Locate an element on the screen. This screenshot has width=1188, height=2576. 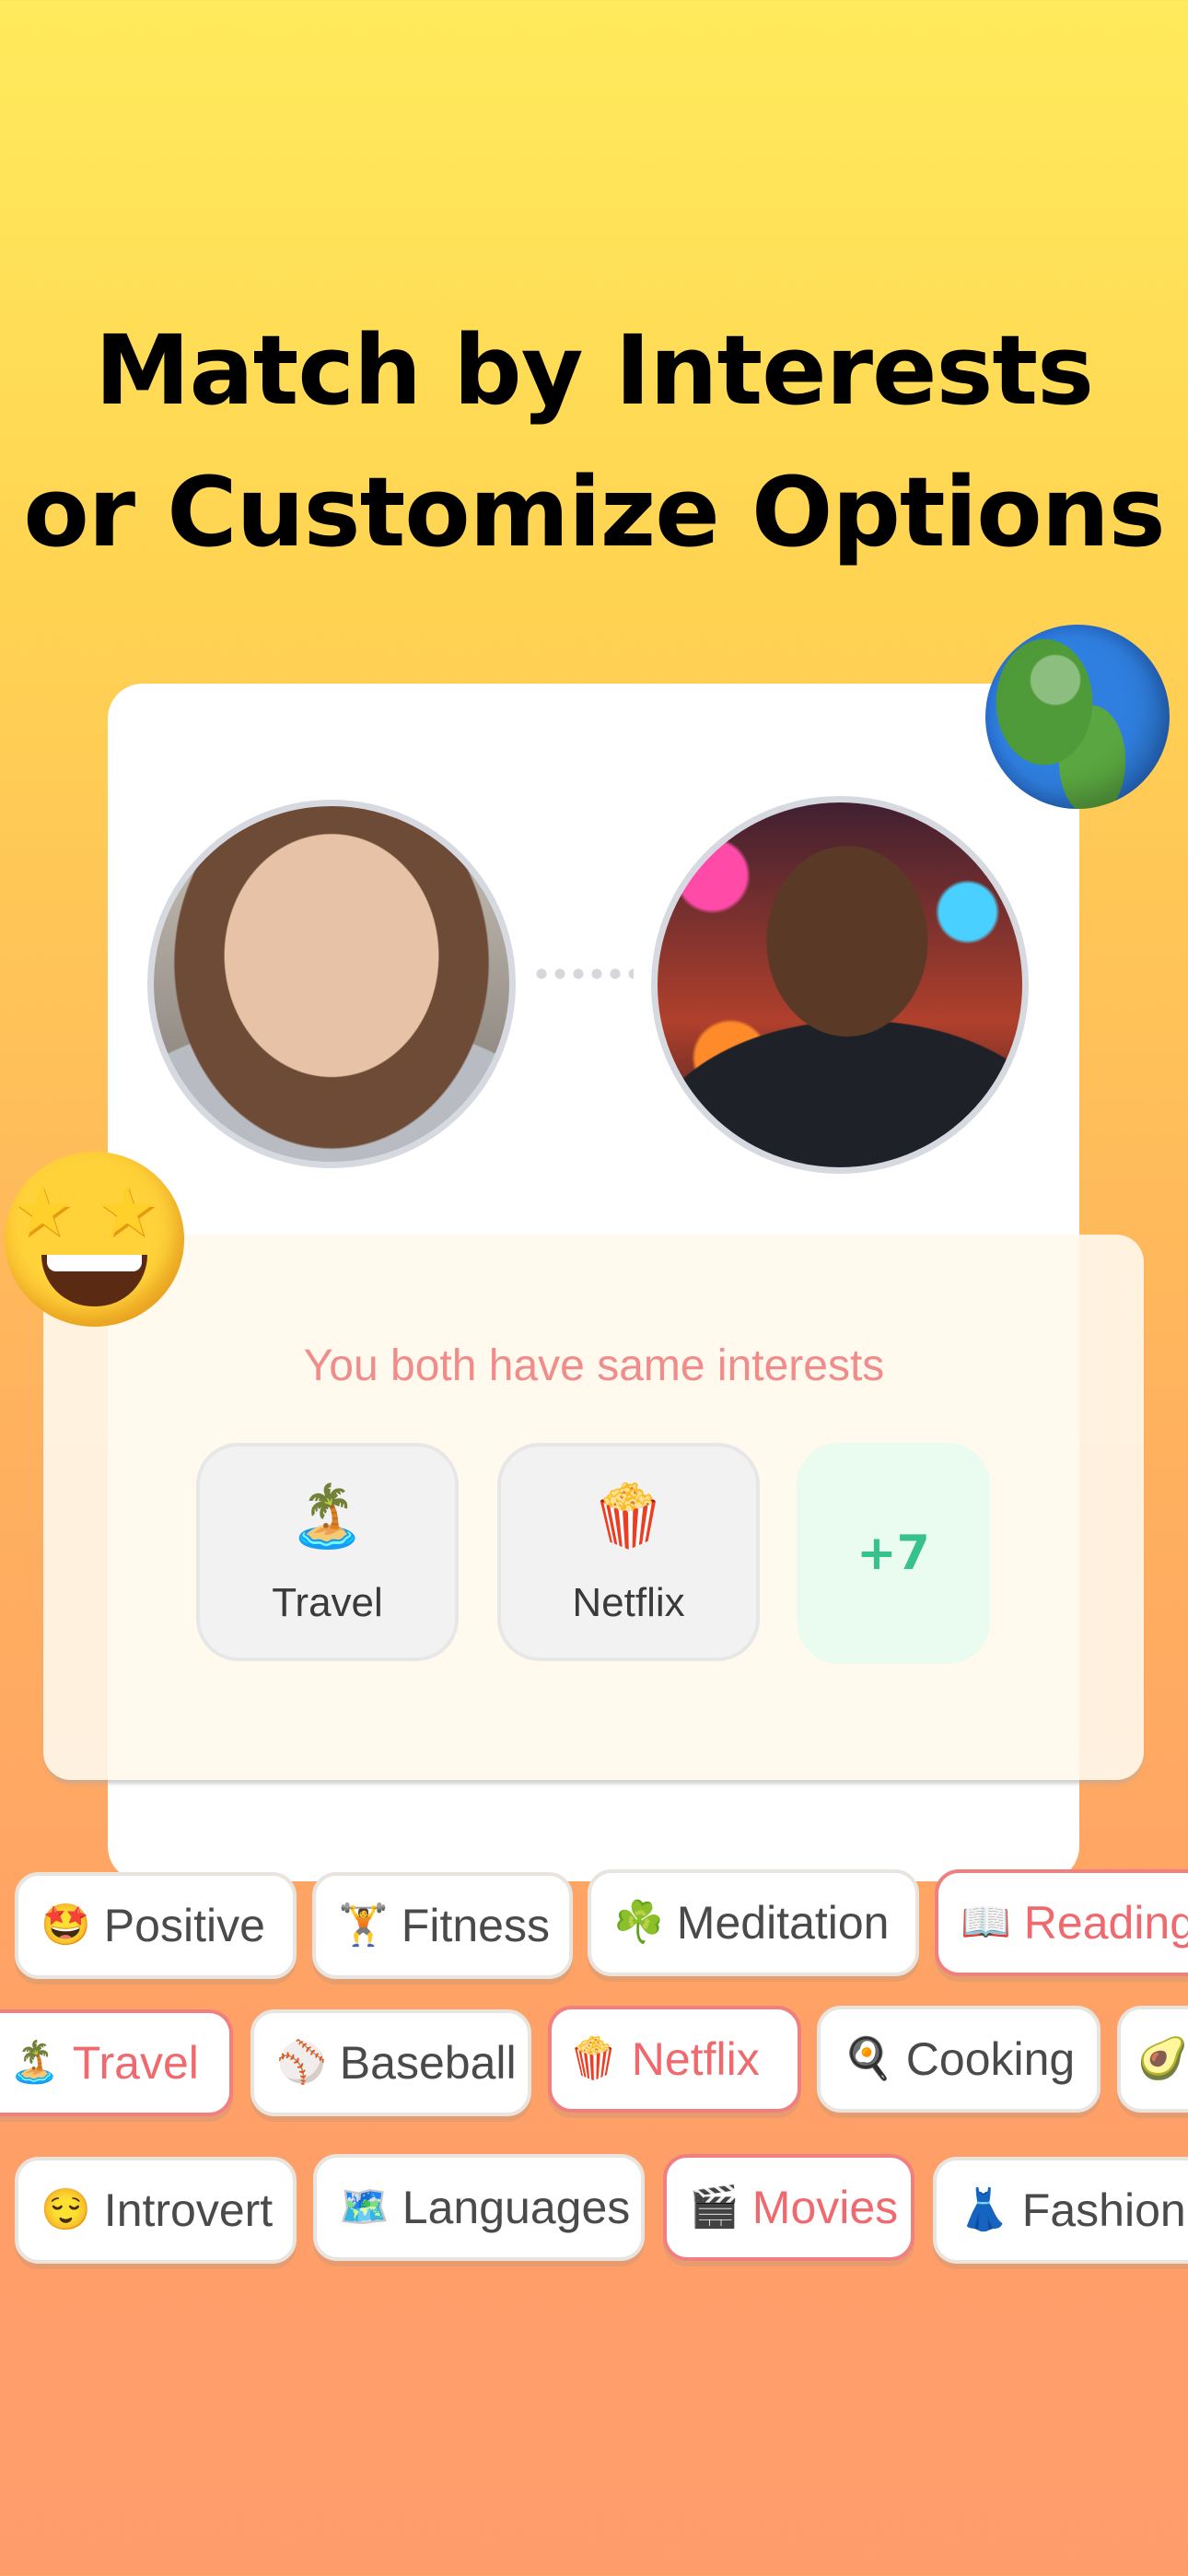
headline-line-1: Match by Interests is located at coordinates (594, 370).